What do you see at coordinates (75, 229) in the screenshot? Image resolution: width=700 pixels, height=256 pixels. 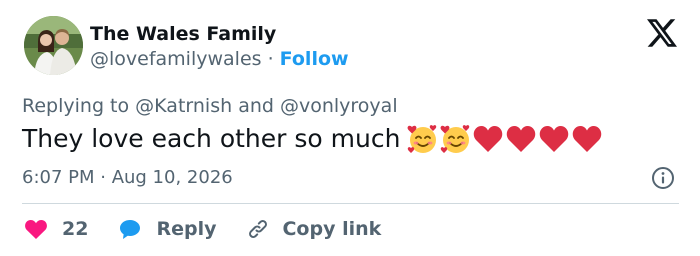 I see `like-count: 22` at bounding box center [75, 229].